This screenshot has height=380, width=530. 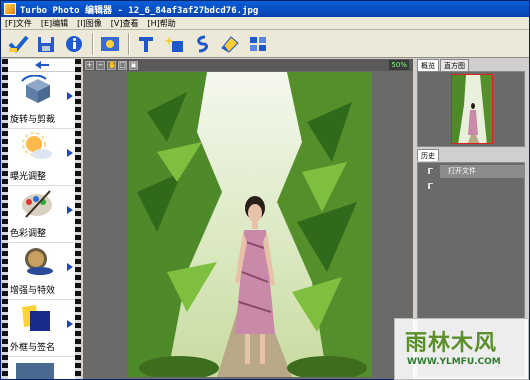 I want to click on tool-label-enhance: 增强与特效, so click(x=33, y=291).